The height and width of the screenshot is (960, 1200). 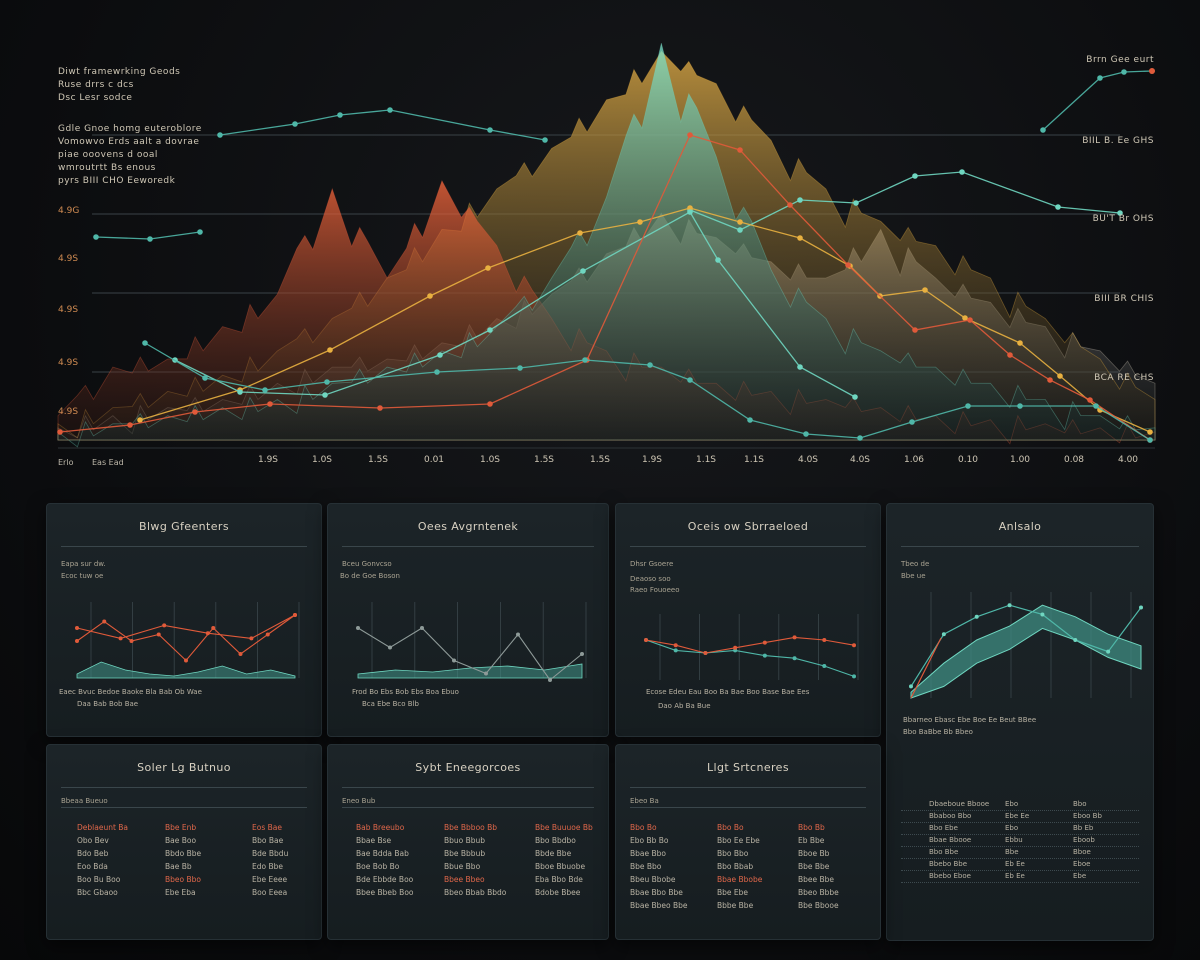 What do you see at coordinates (382, 853) in the screenshot?
I see `table-cell: Bae Bdda Bab` at bounding box center [382, 853].